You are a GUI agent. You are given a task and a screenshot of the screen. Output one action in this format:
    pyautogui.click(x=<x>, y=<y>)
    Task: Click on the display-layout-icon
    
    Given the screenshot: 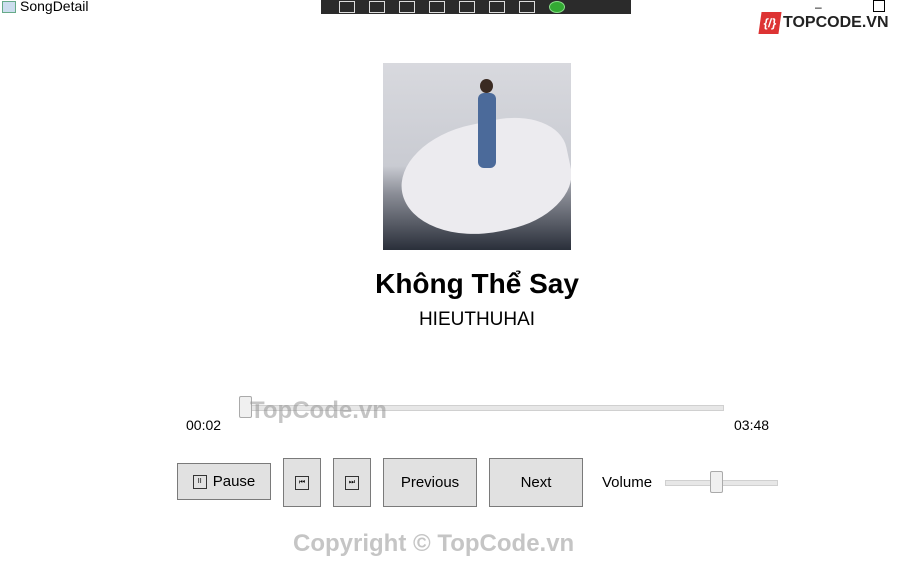 What is the action you would take?
    pyautogui.click(x=377, y=7)
    